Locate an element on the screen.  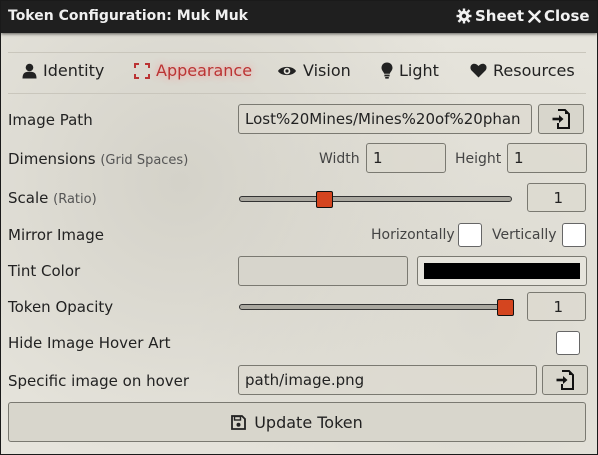
tab-identity: Identity is located at coordinates (63, 70).